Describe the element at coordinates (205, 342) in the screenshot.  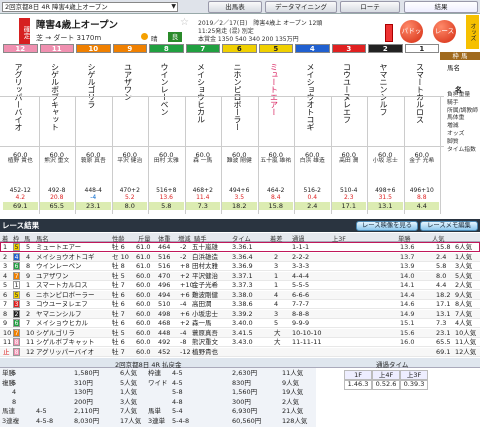
I see `jockey: 熊沢重文` at that location.